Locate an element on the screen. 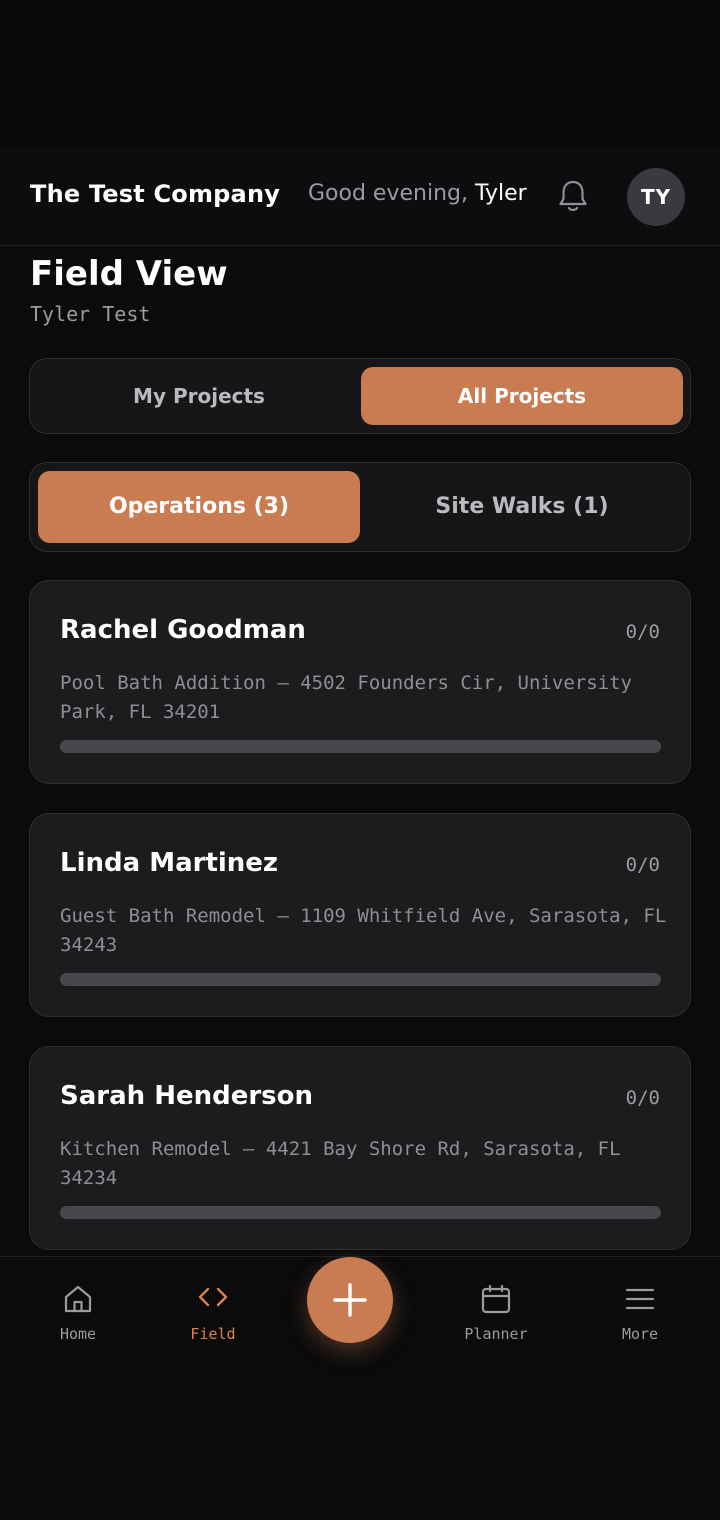 This screenshot has height=1520, width=720. nav-item-planner: Planner is located at coordinates (496, 1313).